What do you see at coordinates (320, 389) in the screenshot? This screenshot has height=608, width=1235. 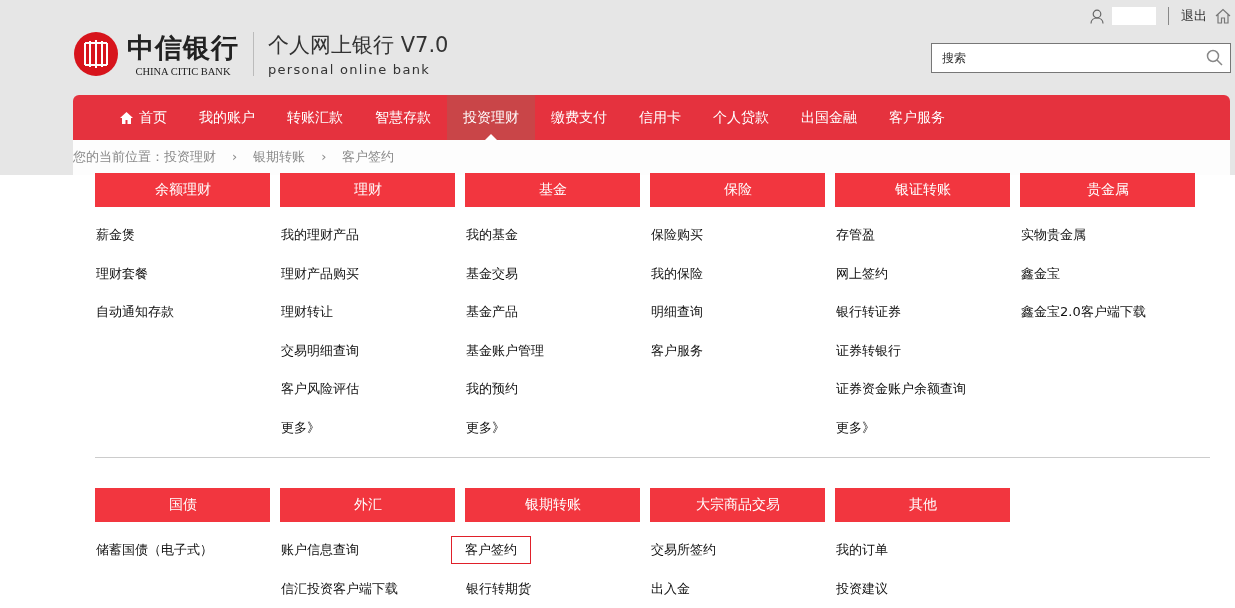 I see `menu-link: 客户风险评估` at bounding box center [320, 389].